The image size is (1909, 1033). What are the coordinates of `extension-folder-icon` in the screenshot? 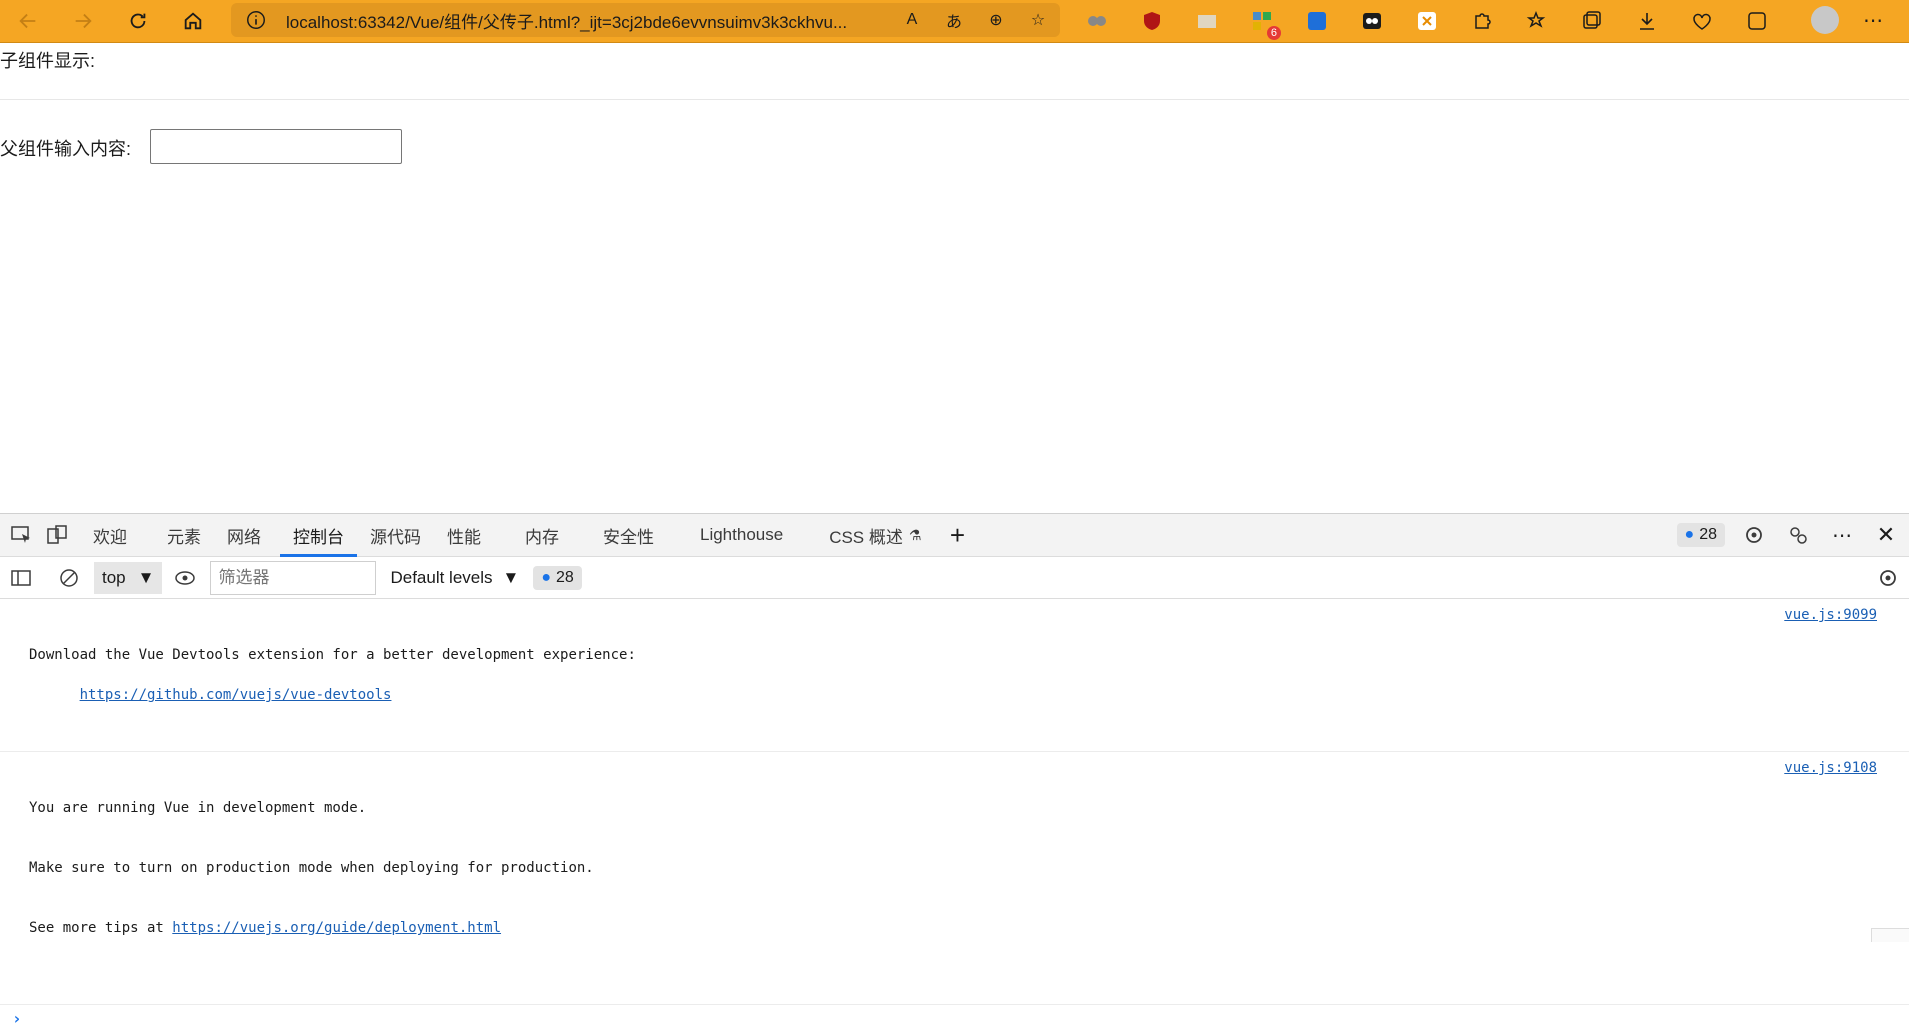 It's located at (1207, 21).